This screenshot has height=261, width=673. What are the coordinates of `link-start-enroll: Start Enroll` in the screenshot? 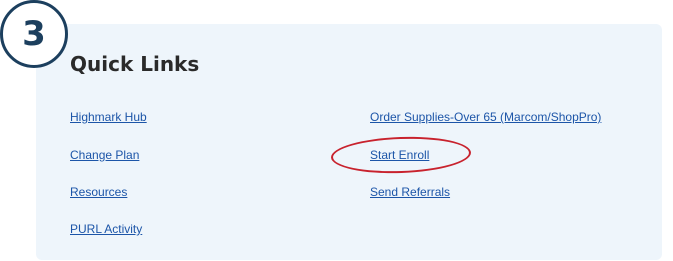 It's located at (399, 155).